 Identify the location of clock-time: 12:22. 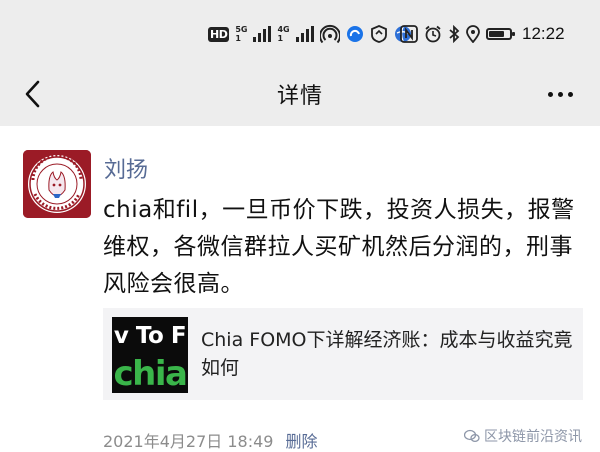
(543, 33).